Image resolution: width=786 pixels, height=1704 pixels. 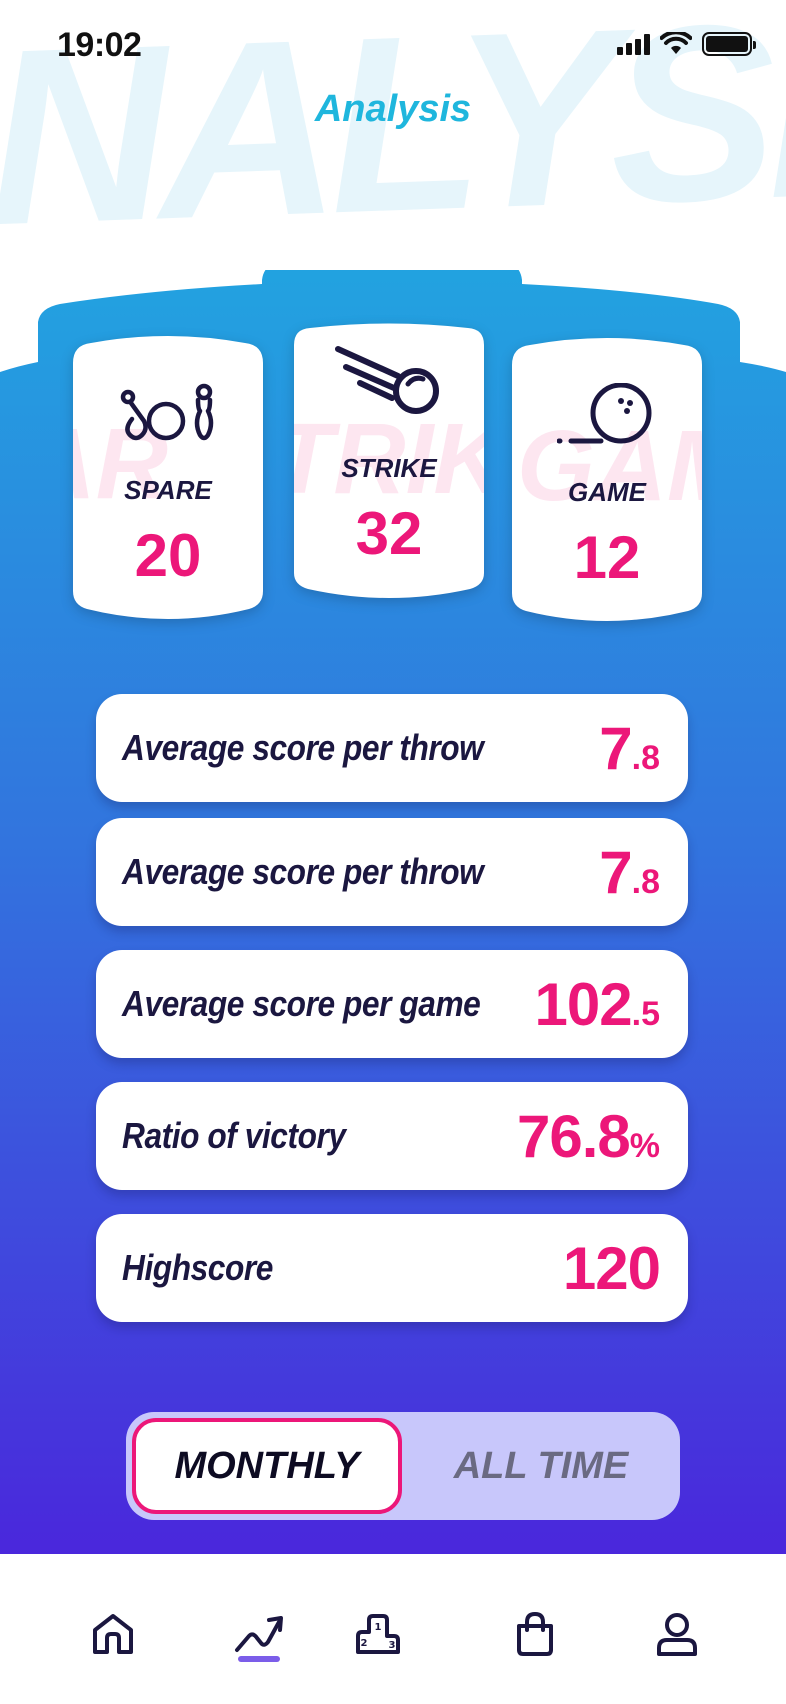 I want to click on stat-card-game: GAM GAME 12, so click(x=607, y=480).